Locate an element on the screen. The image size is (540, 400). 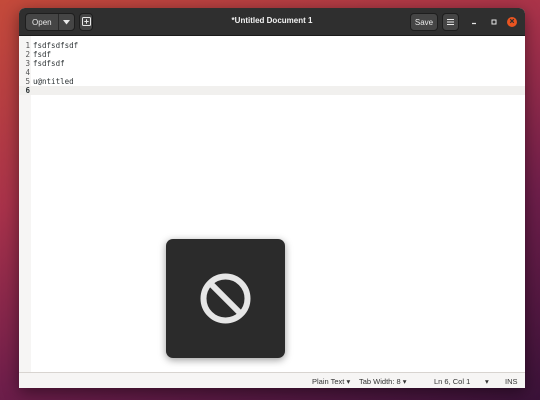
editor-line: 3 fsdfsdf is located at coordinates (272, 63).